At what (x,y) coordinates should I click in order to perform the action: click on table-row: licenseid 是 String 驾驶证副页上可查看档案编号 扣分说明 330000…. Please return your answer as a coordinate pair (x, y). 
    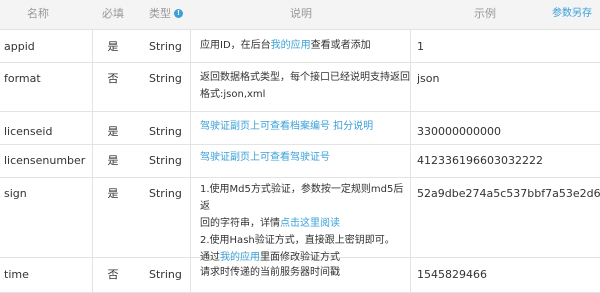
    Looking at the image, I should click on (300, 128).